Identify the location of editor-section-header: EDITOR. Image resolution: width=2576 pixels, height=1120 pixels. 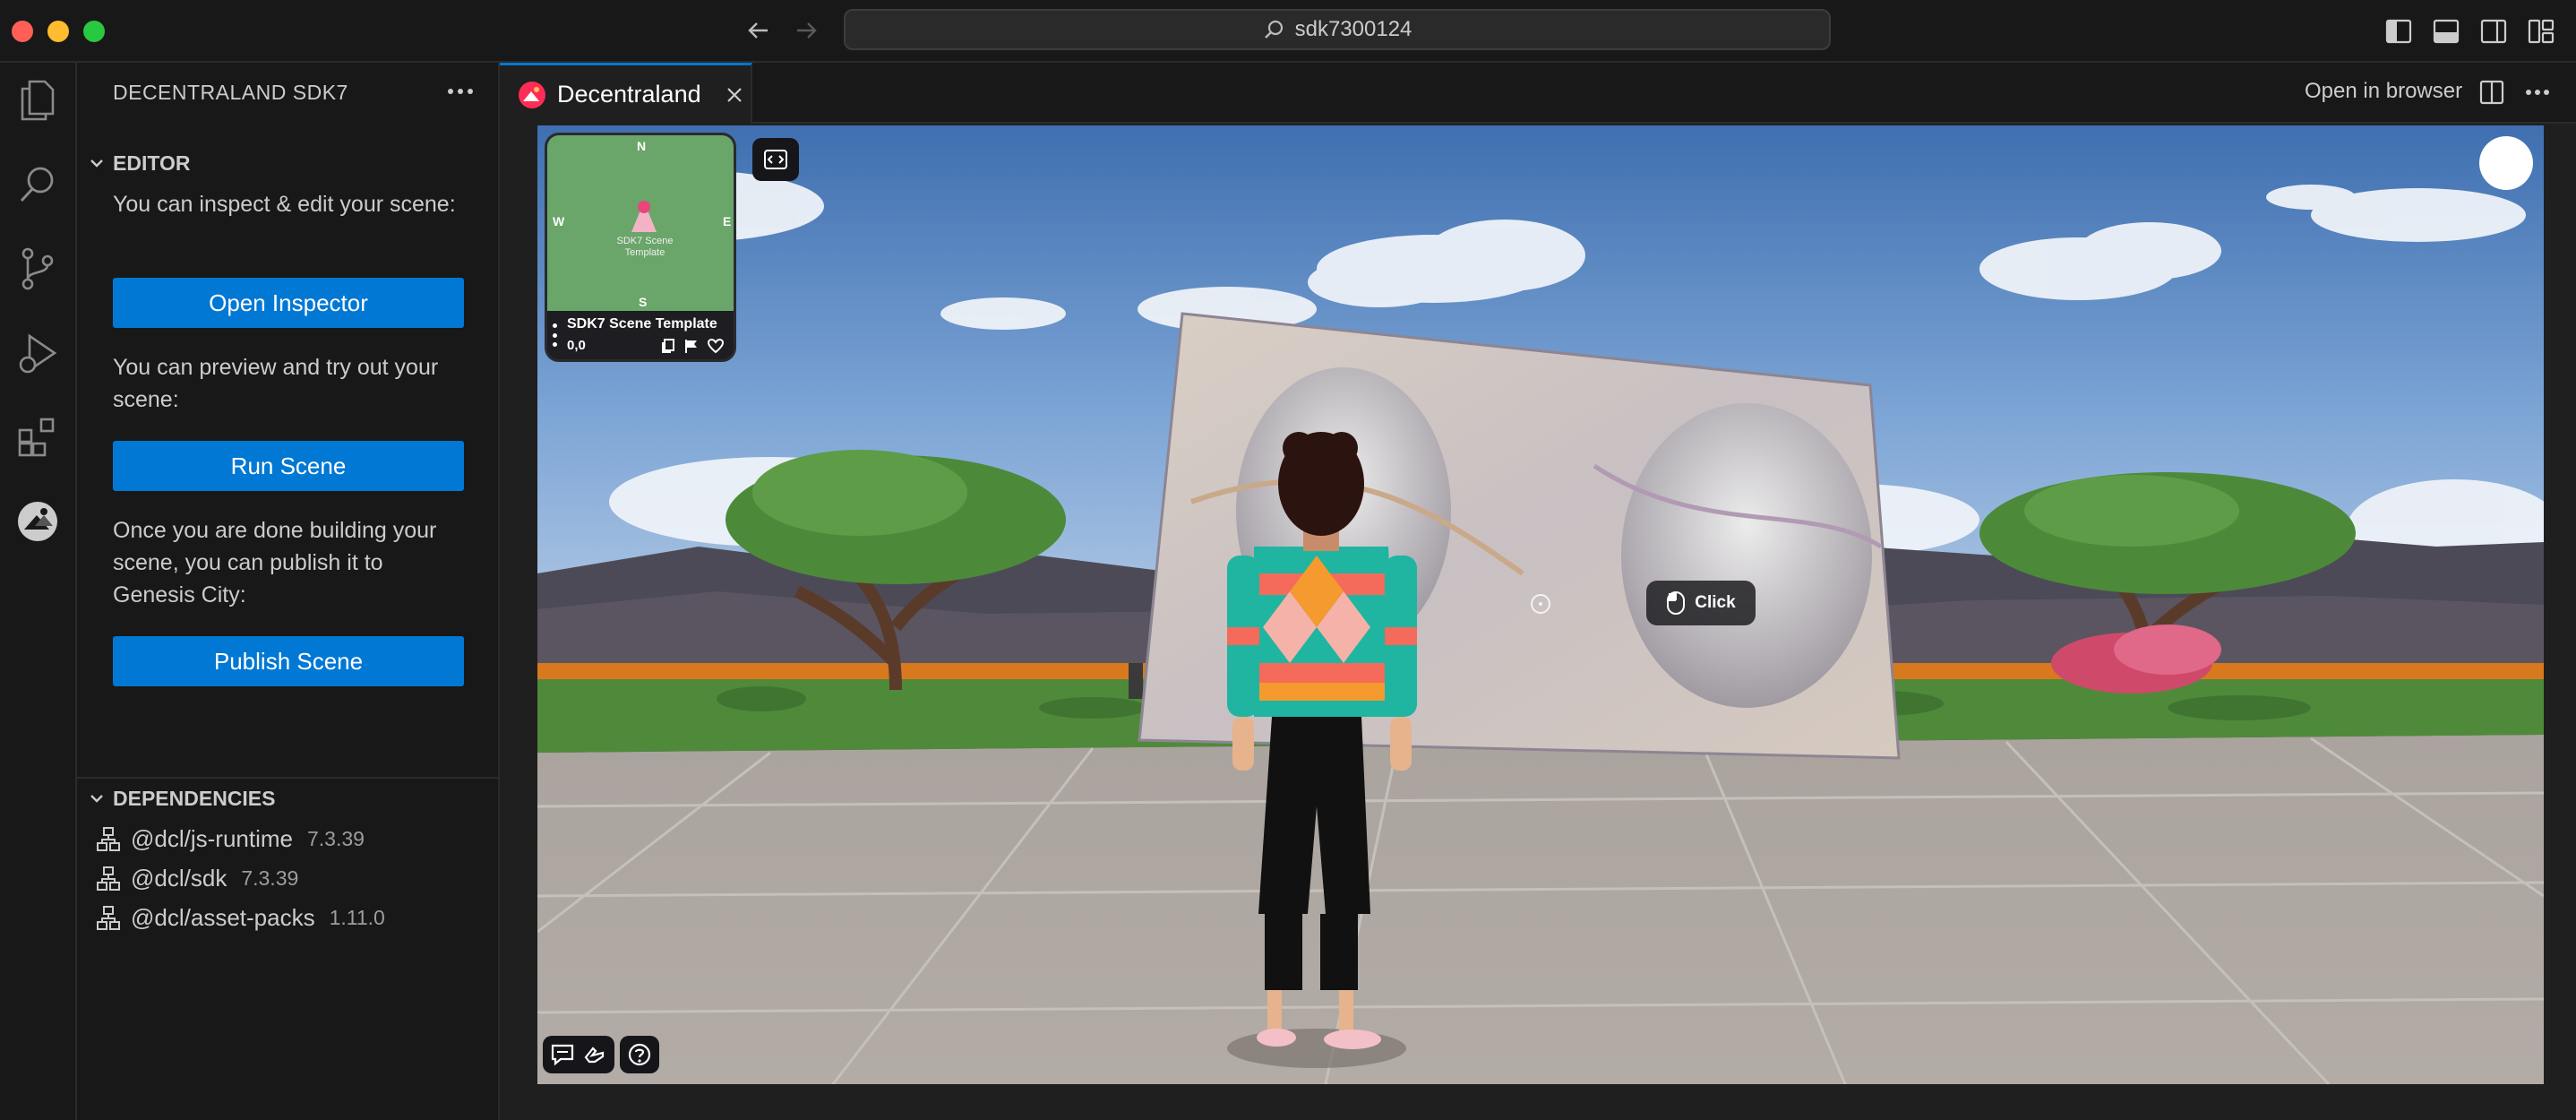
(287, 163).